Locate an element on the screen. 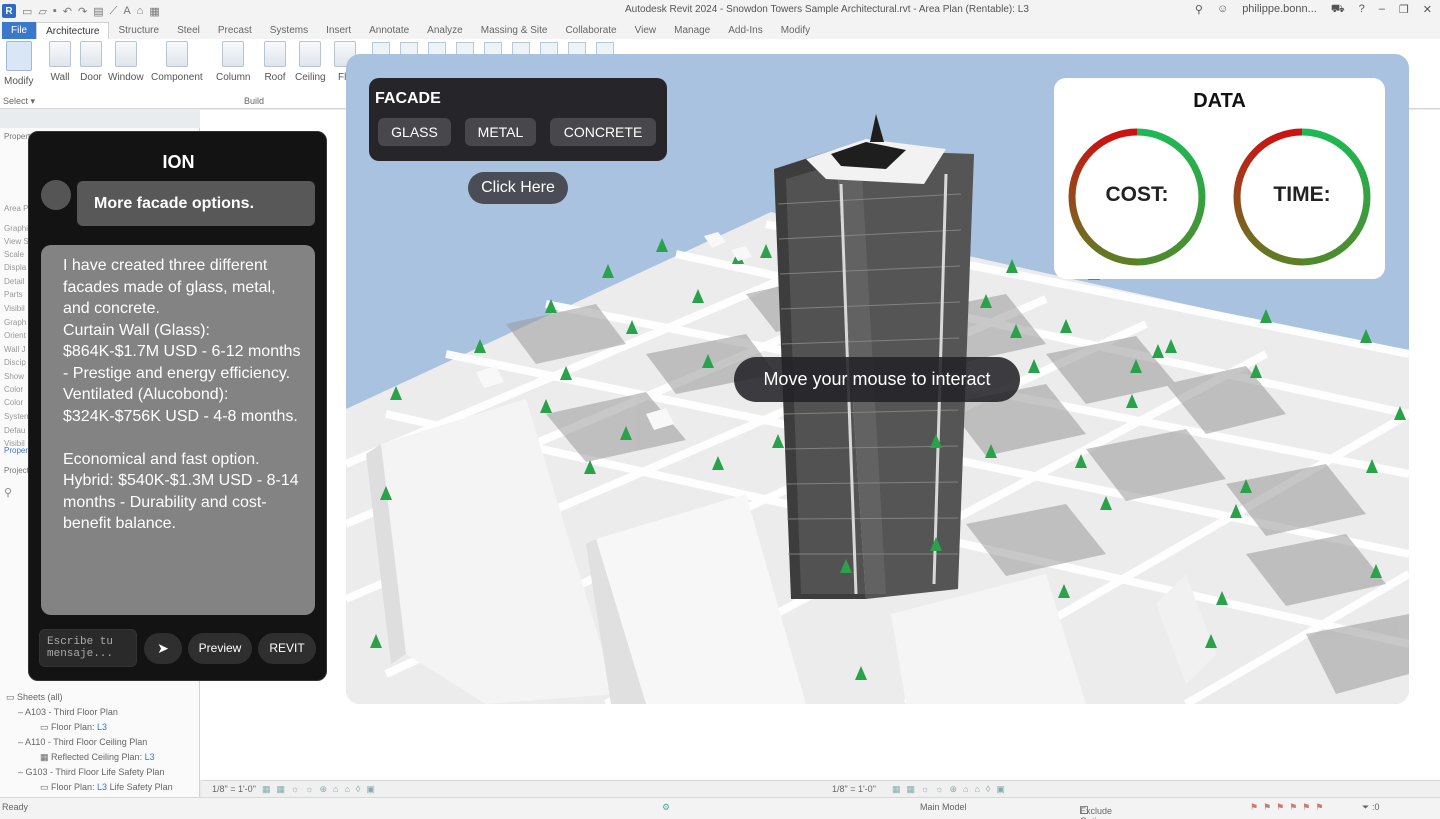  revit-button: REVIT is located at coordinates (287, 648).